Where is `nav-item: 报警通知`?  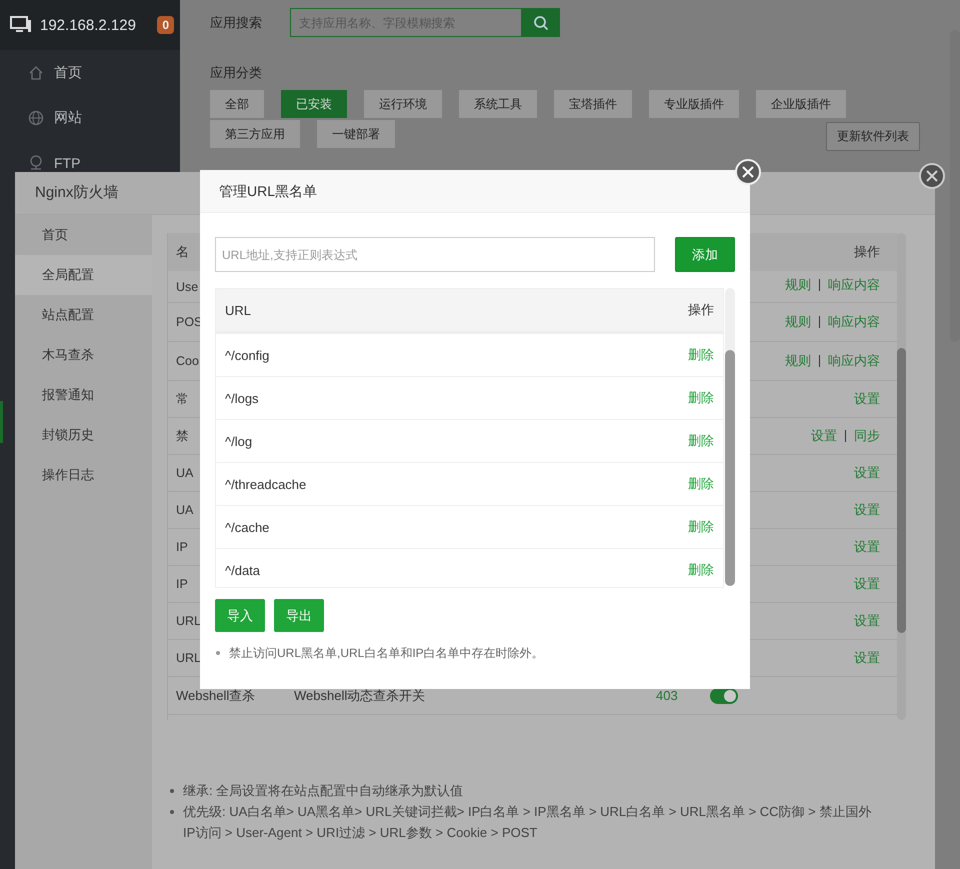
nav-item: 报警通知 is located at coordinates (83, 395).